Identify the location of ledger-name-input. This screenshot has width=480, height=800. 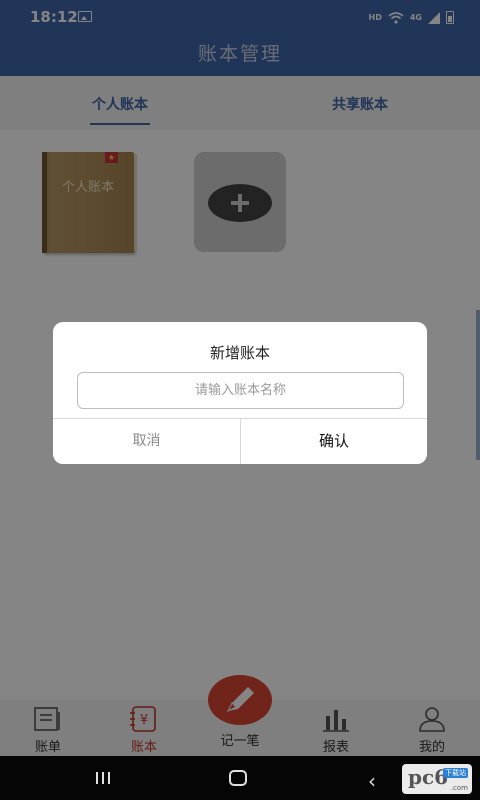
(240, 390).